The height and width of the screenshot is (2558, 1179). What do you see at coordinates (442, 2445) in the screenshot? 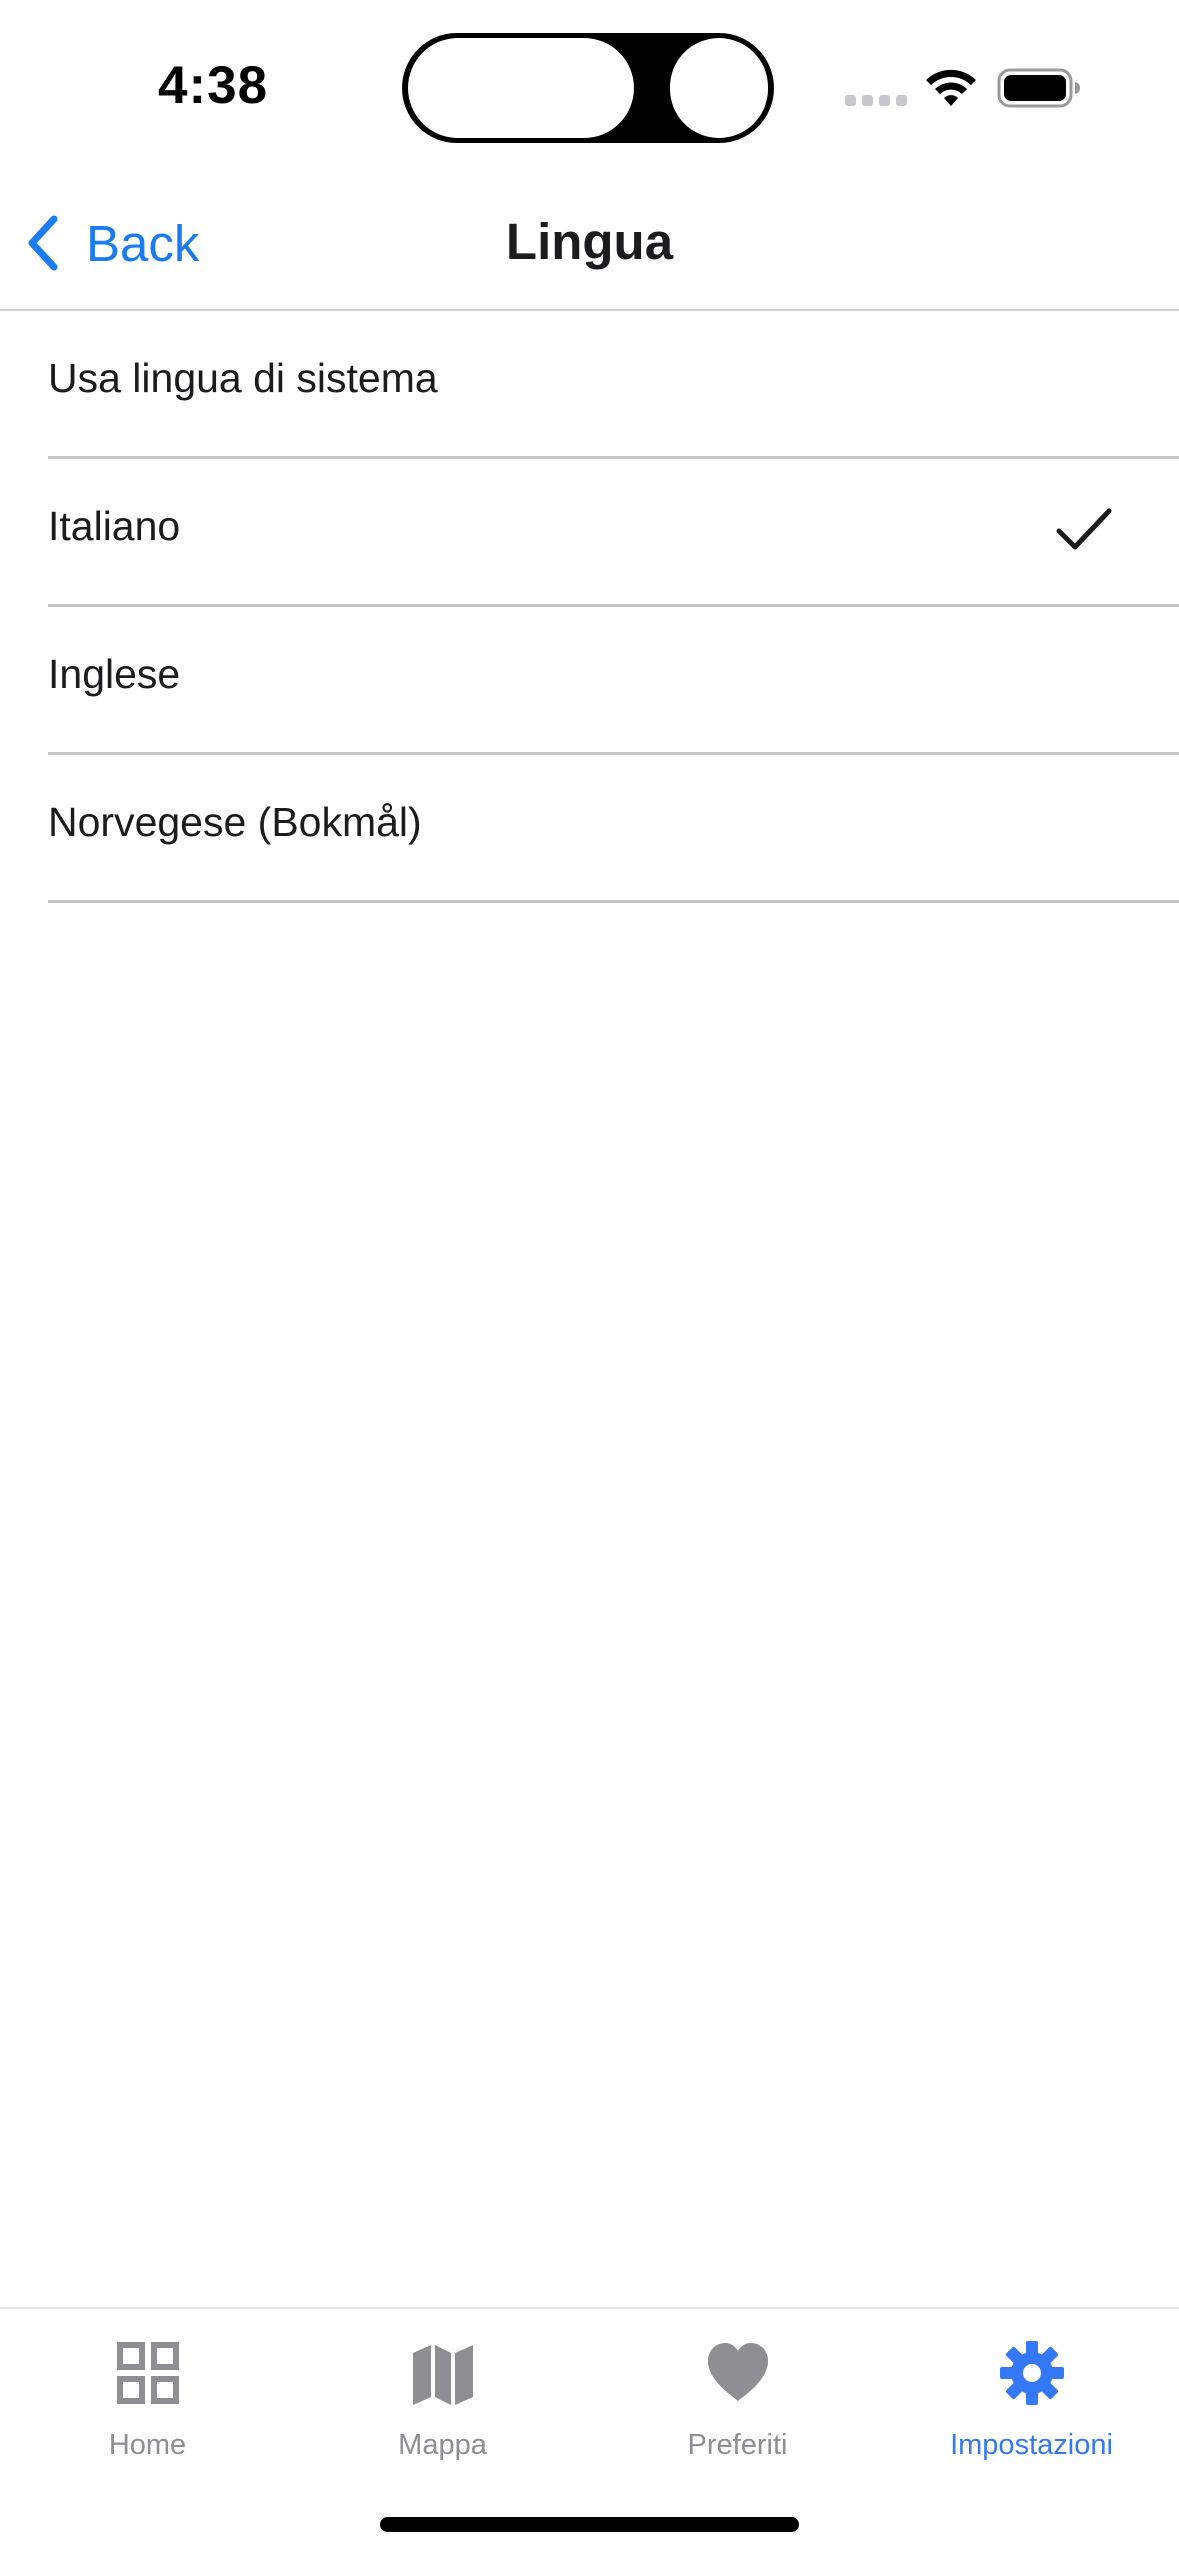
I see `tab-label: Mappa` at bounding box center [442, 2445].